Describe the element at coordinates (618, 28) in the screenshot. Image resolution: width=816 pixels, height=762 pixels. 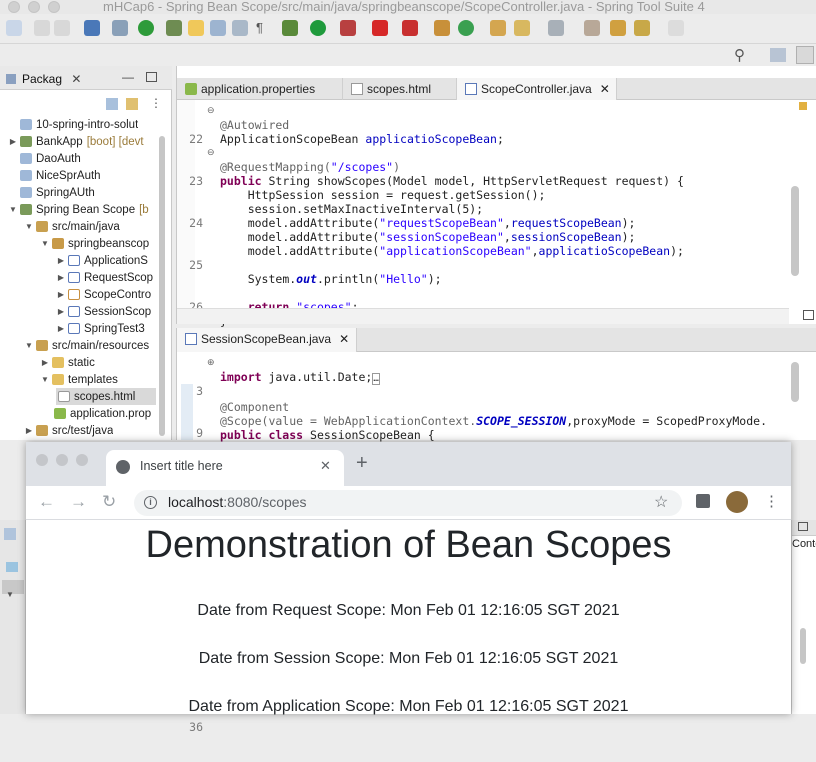
I see `last-edit-icon` at that location.